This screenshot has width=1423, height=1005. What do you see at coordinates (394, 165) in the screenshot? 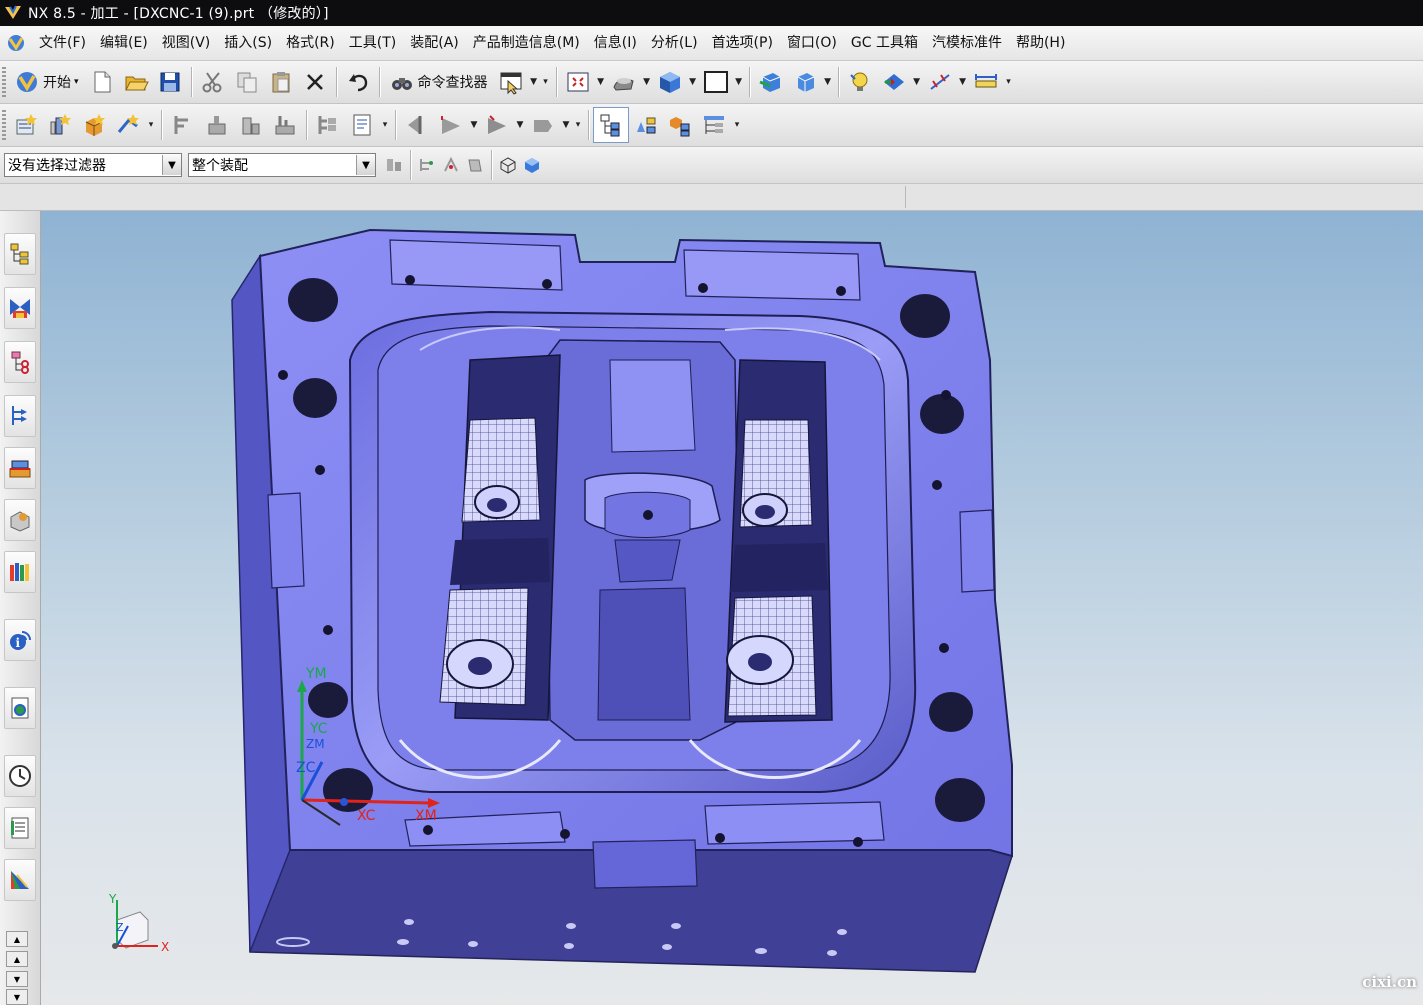
I see `select-feature-button` at bounding box center [394, 165].